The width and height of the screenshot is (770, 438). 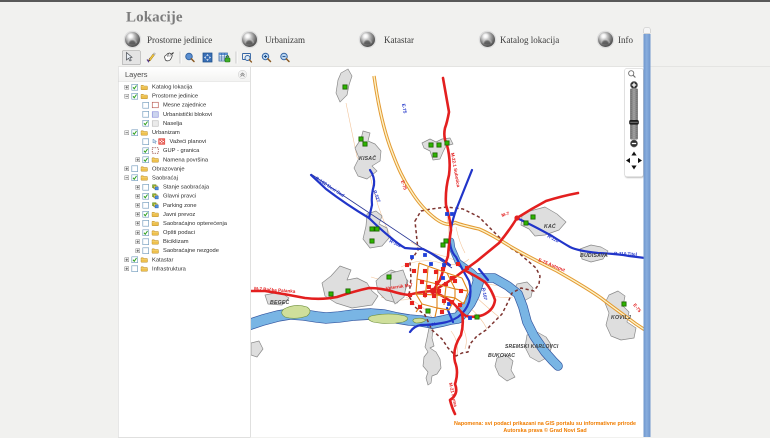 What do you see at coordinates (280, 302) in the screenshot?
I see `svg-text: BEGEČ` at bounding box center [280, 302].